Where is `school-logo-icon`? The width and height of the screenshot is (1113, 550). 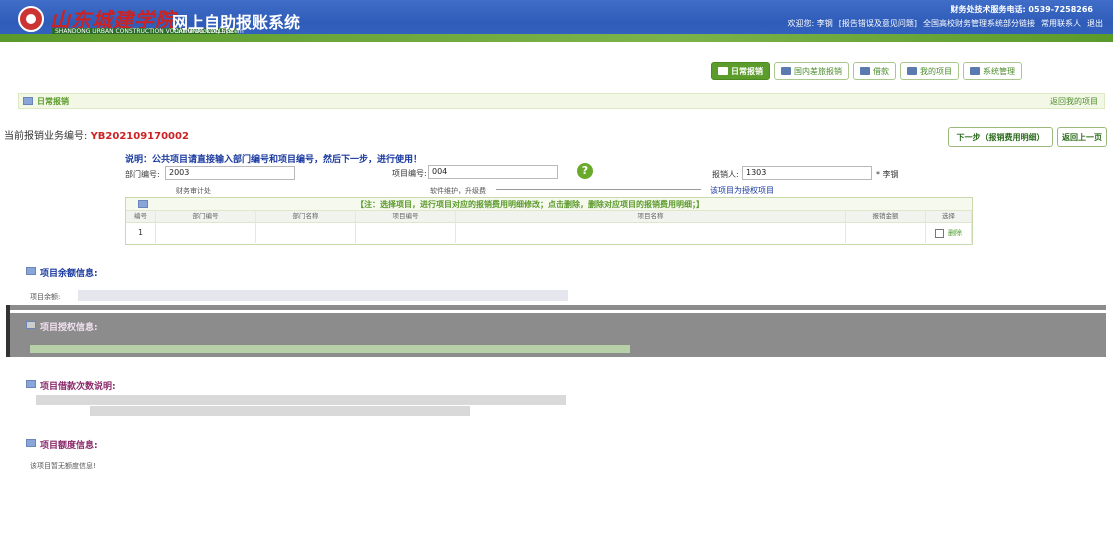
school-logo-icon is located at coordinates (31, 19).